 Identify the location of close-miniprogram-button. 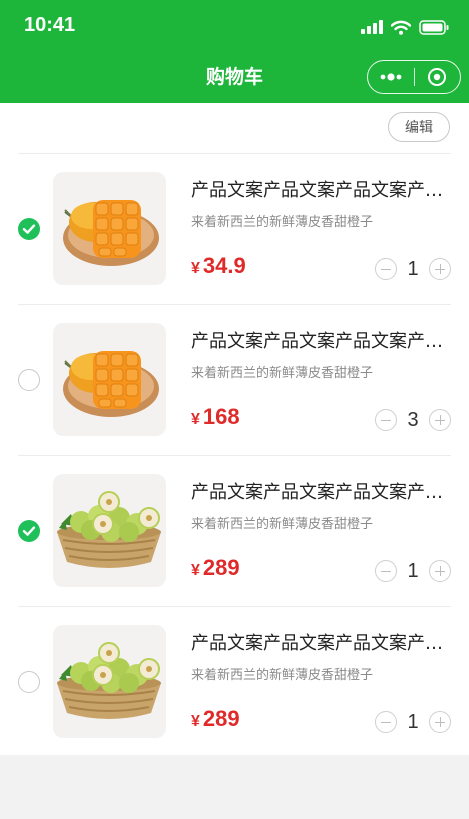
(437, 77).